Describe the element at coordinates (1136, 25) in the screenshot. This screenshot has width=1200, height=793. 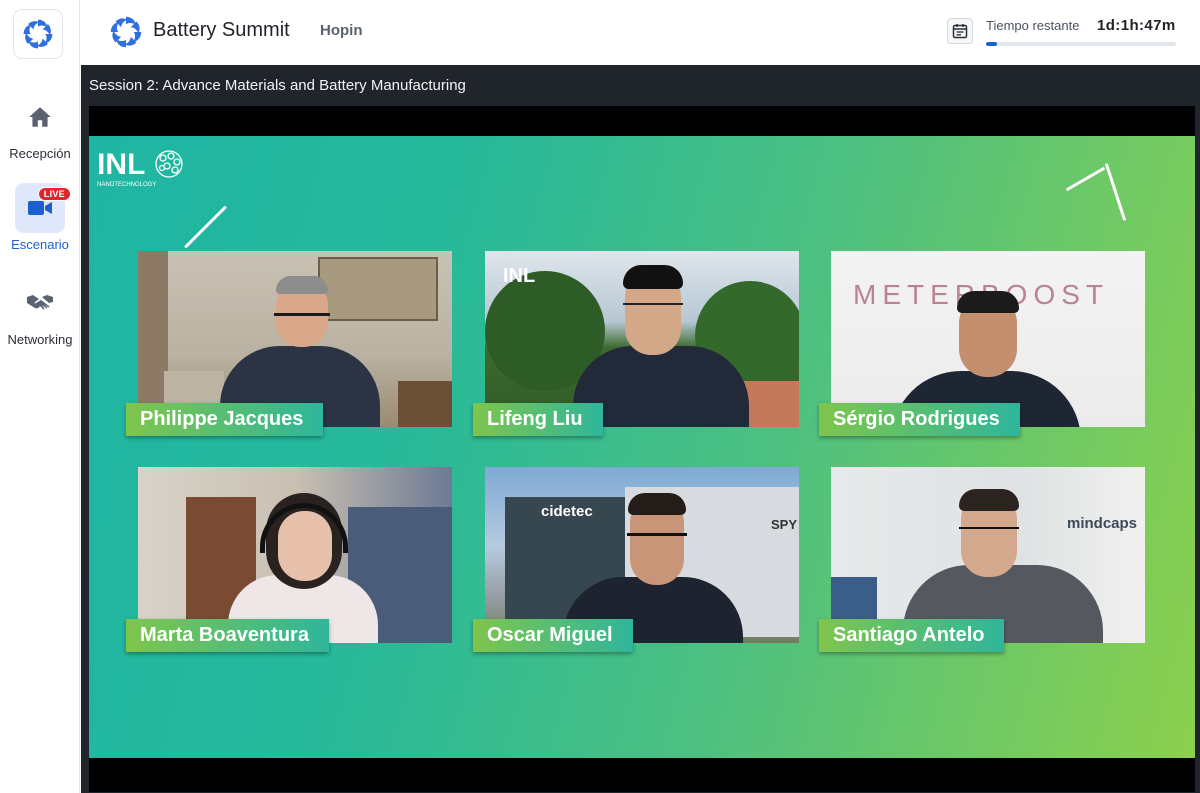
I see `time-remaining-value: 1d:1h:47m` at that location.